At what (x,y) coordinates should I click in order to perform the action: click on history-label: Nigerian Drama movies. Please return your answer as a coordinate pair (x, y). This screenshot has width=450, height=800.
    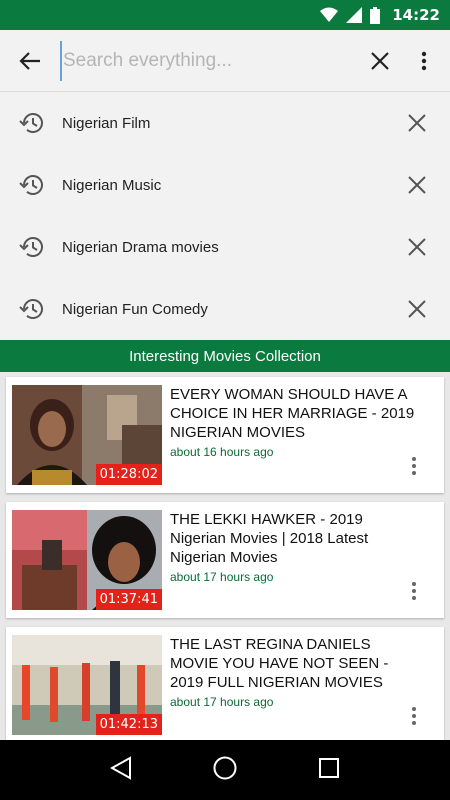
    Looking at the image, I should click on (140, 247).